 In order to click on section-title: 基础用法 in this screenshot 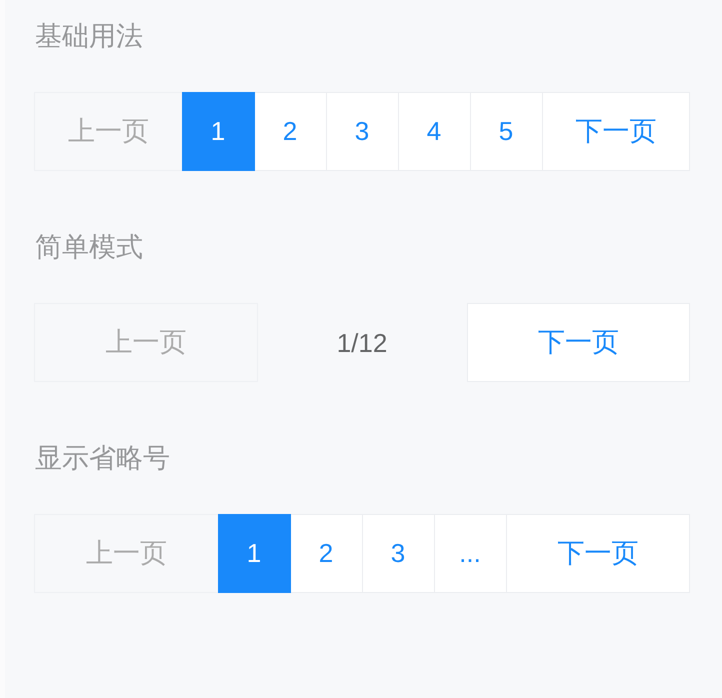, I will do `click(89, 36)`.